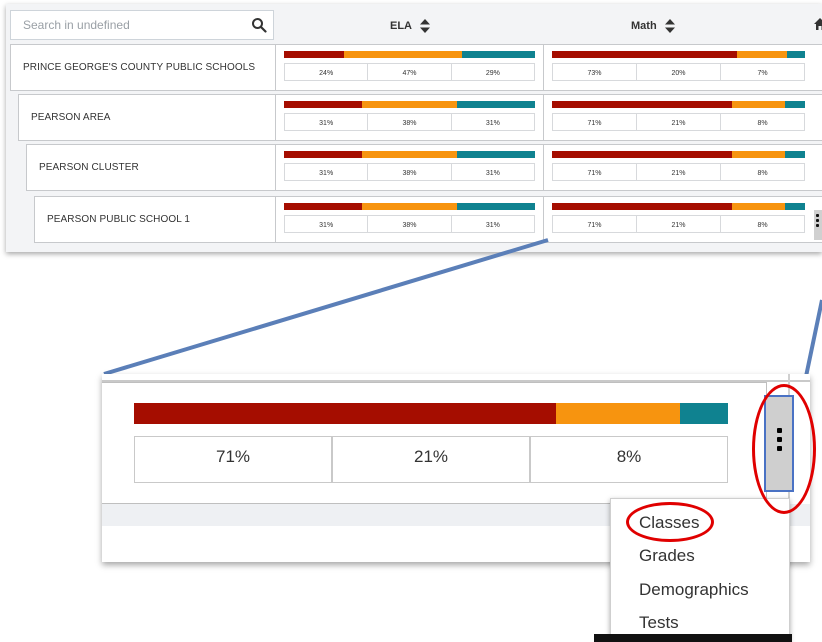  What do you see at coordinates (259, 25) in the screenshot?
I see `search-icon` at bounding box center [259, 25].